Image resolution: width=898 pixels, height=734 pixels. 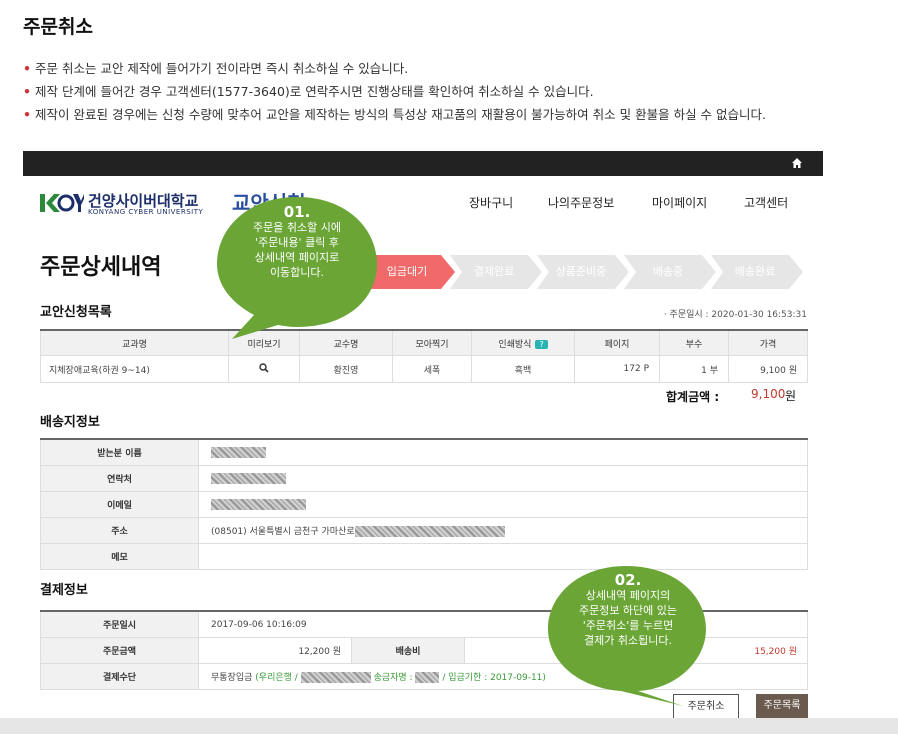 I want to click on total-value: 9,100, so click(x=768, y=394).